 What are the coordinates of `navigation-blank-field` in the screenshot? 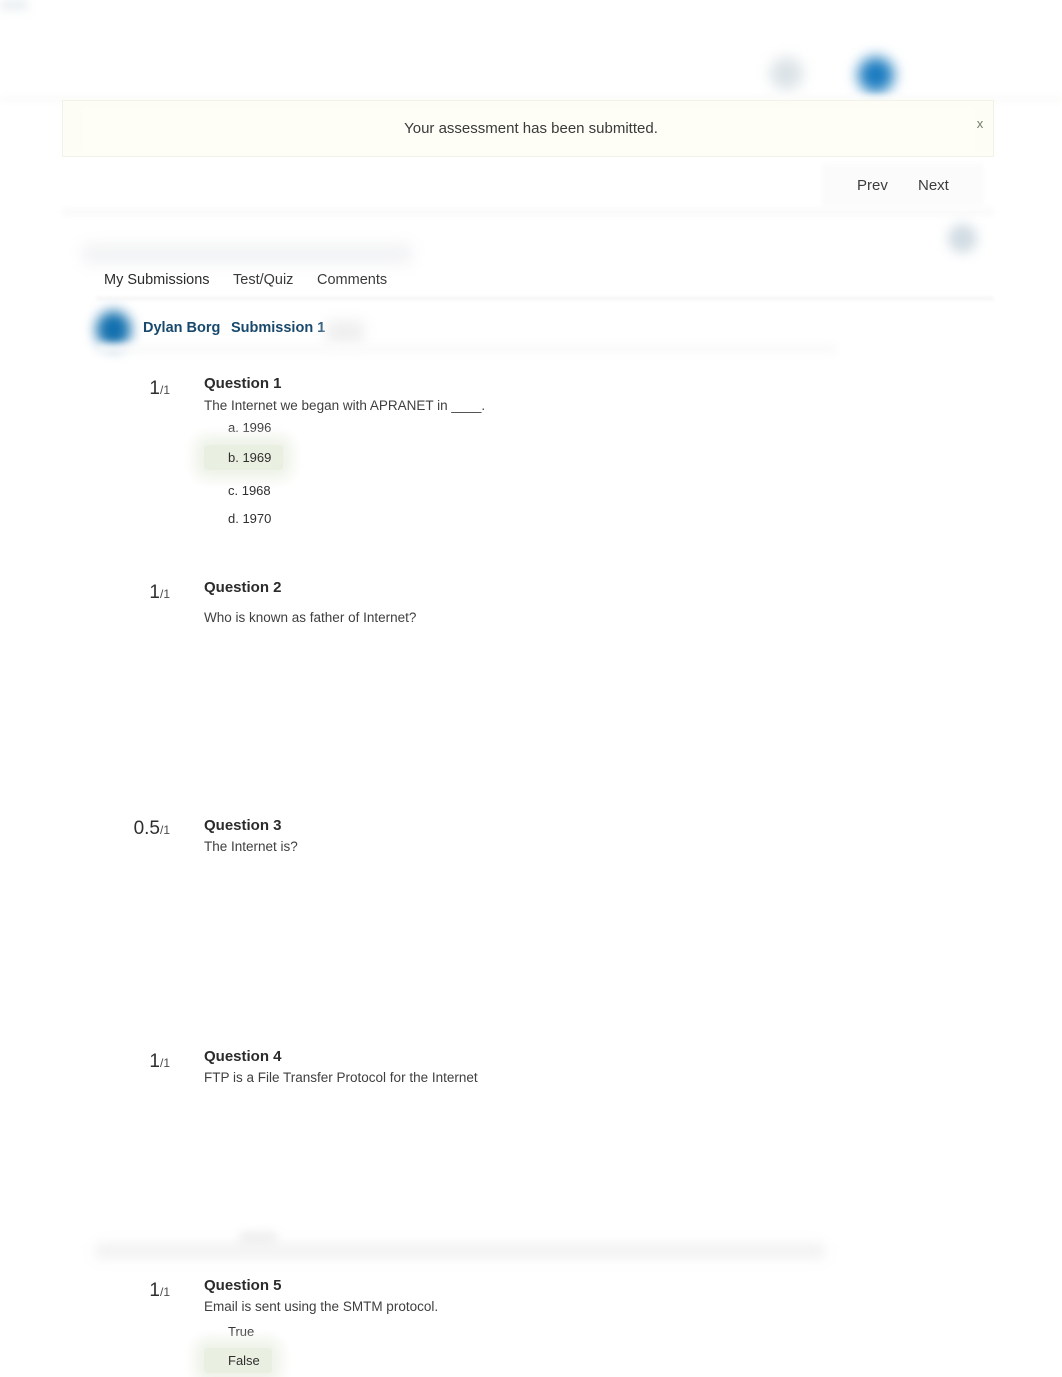 It's located at (448, 184).